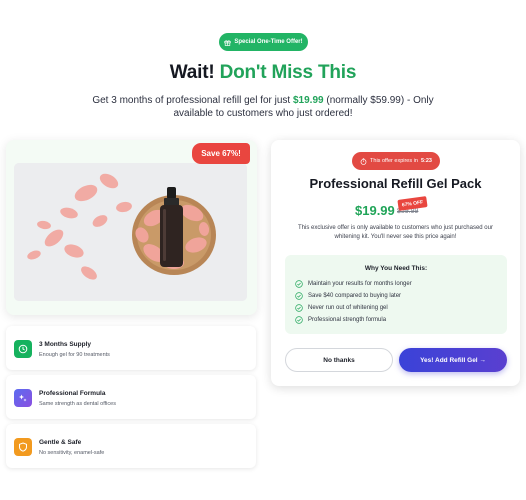 This screenshot has width=526, height=500. Describe the element at coordinates (347, 320) in the screenshot. I see `why-item-text: Professional strength formula` at that location.